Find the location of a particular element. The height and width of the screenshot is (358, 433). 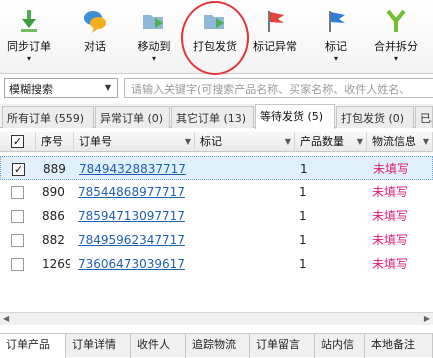

table-row: 886 78594713097717 1 未填写 is located at coordinates (216, 216).